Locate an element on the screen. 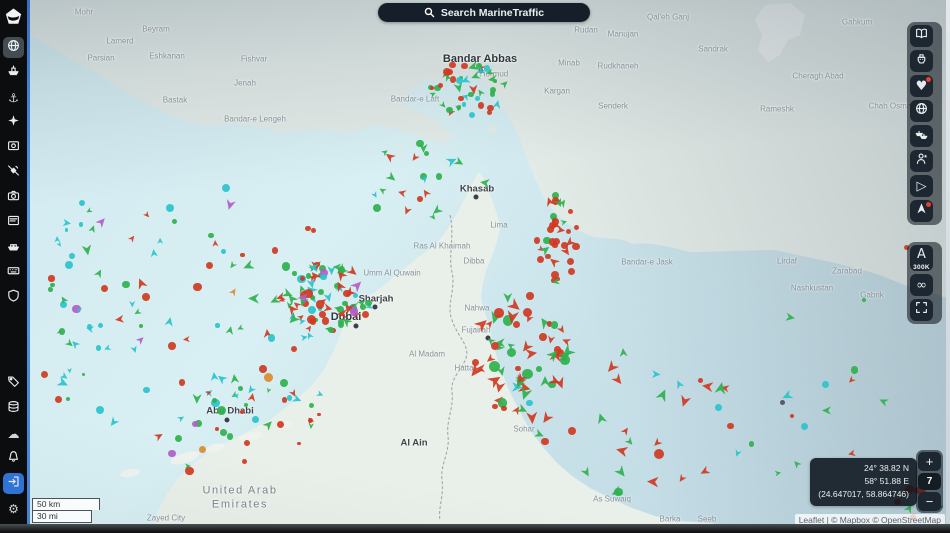 The image size is (950, 533). toolbar-button-my-fleets is located at coordinates (921, 136).